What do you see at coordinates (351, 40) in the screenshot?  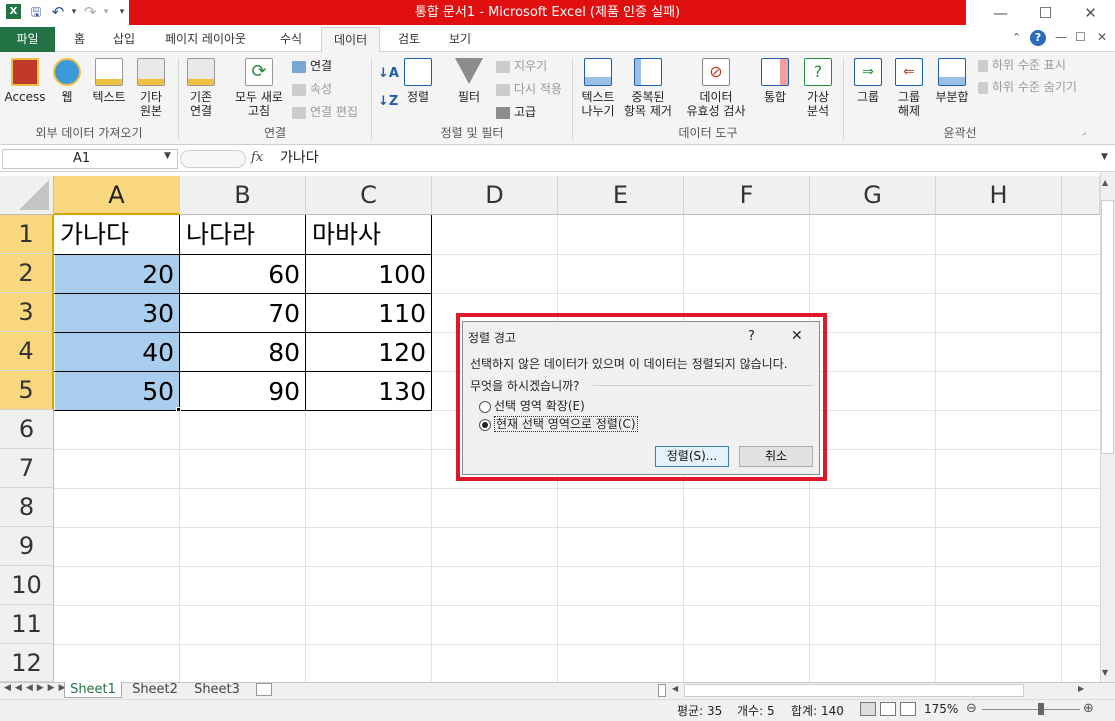 I see `tab-data: 데이터` at bounding box center [351, 40].